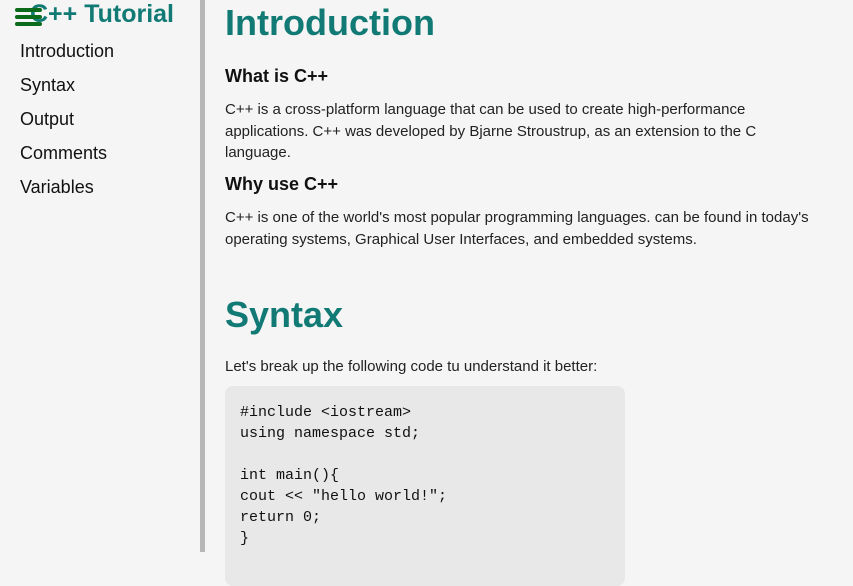  Describe the element at coordinates (326, 412) in the screenshot. I see `code-line: #include <iostream>` at that location.